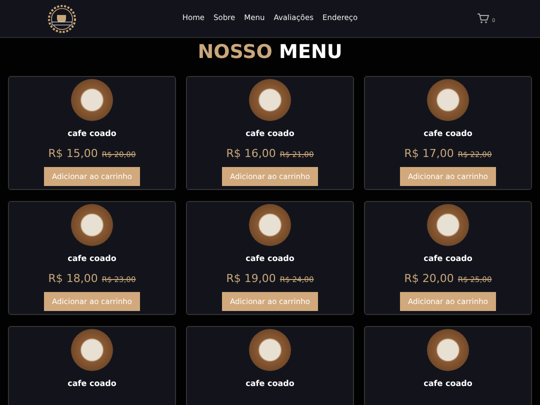 The height and width of the screenshot is (405, 540). What do you see at coordinates (270, 52) in the screenshot?
I see `section-heading: NOSSO MENU` at bounding box center [270, 52].